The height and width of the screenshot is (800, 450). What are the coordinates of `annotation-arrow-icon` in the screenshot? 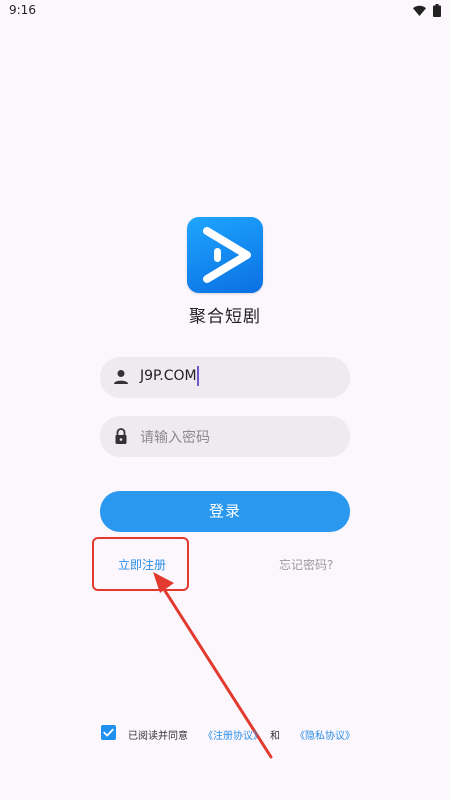 It's located at (213, 665).